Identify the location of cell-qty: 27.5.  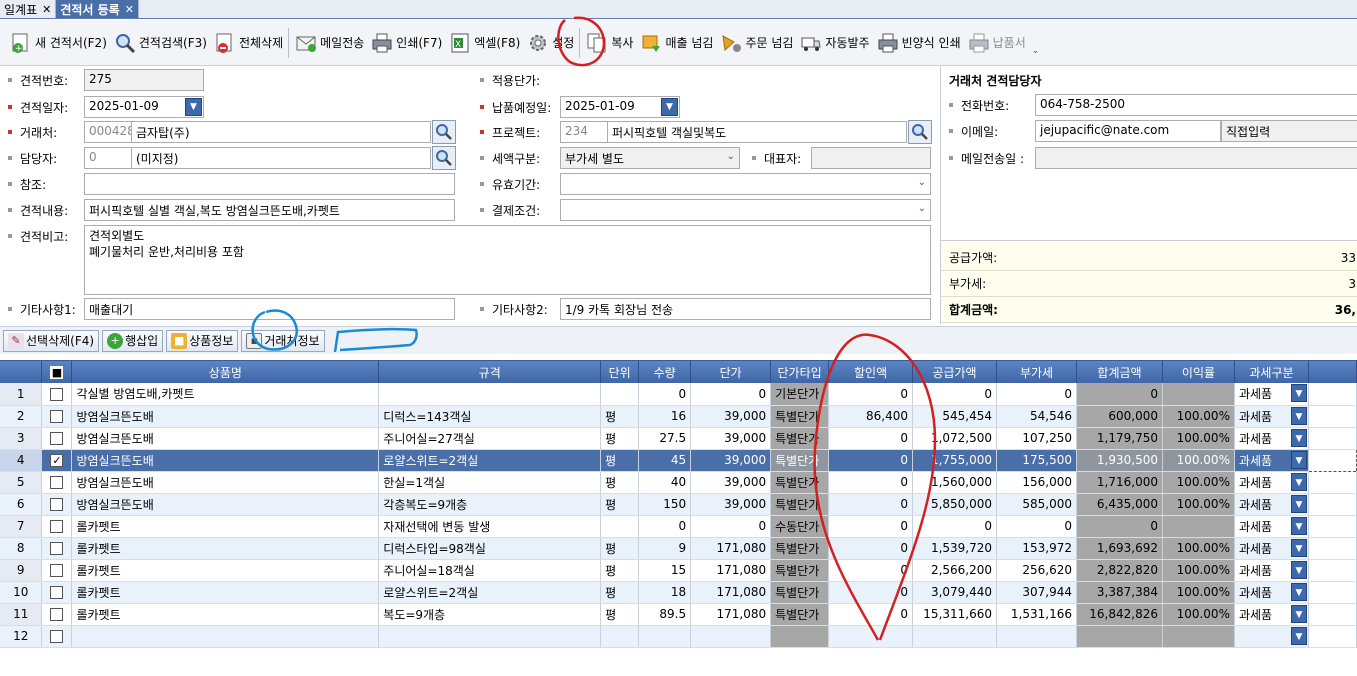
(665, 438).